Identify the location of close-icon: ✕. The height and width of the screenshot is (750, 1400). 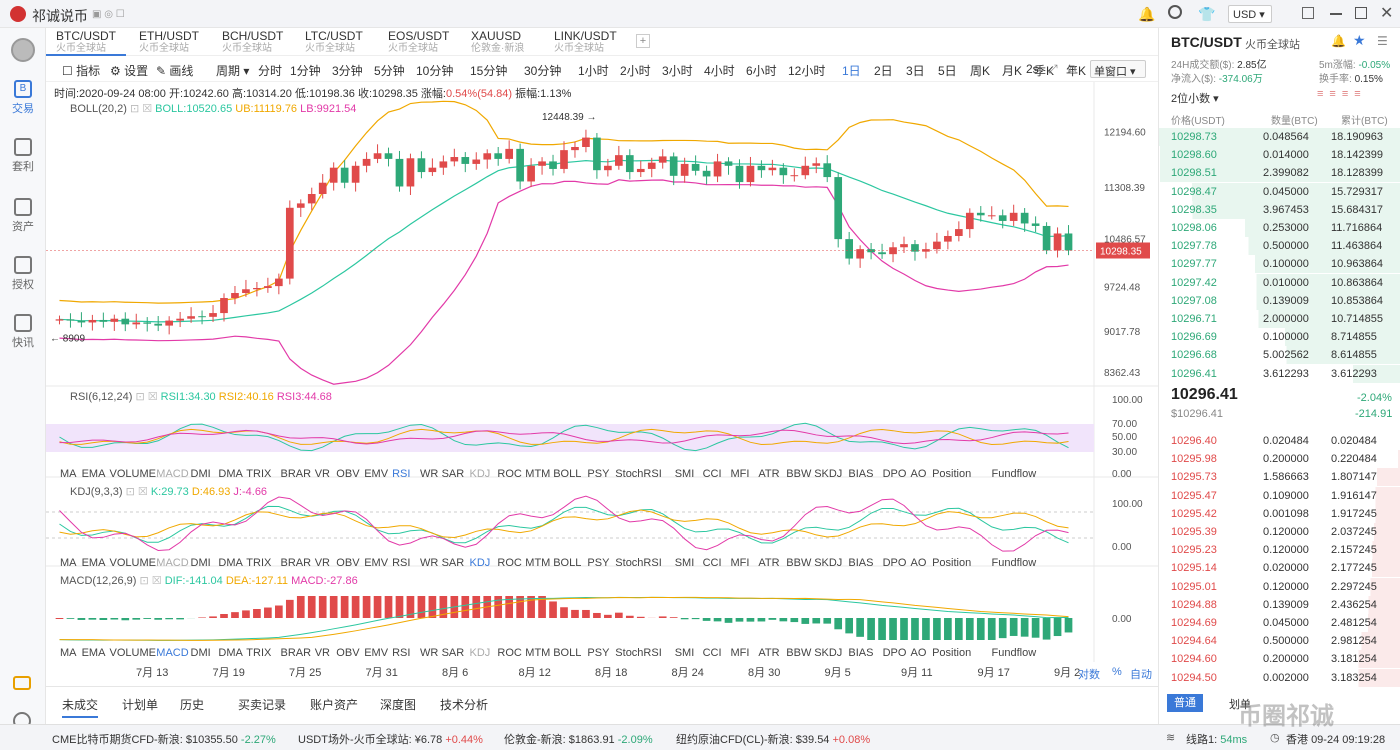
(1386, 13).